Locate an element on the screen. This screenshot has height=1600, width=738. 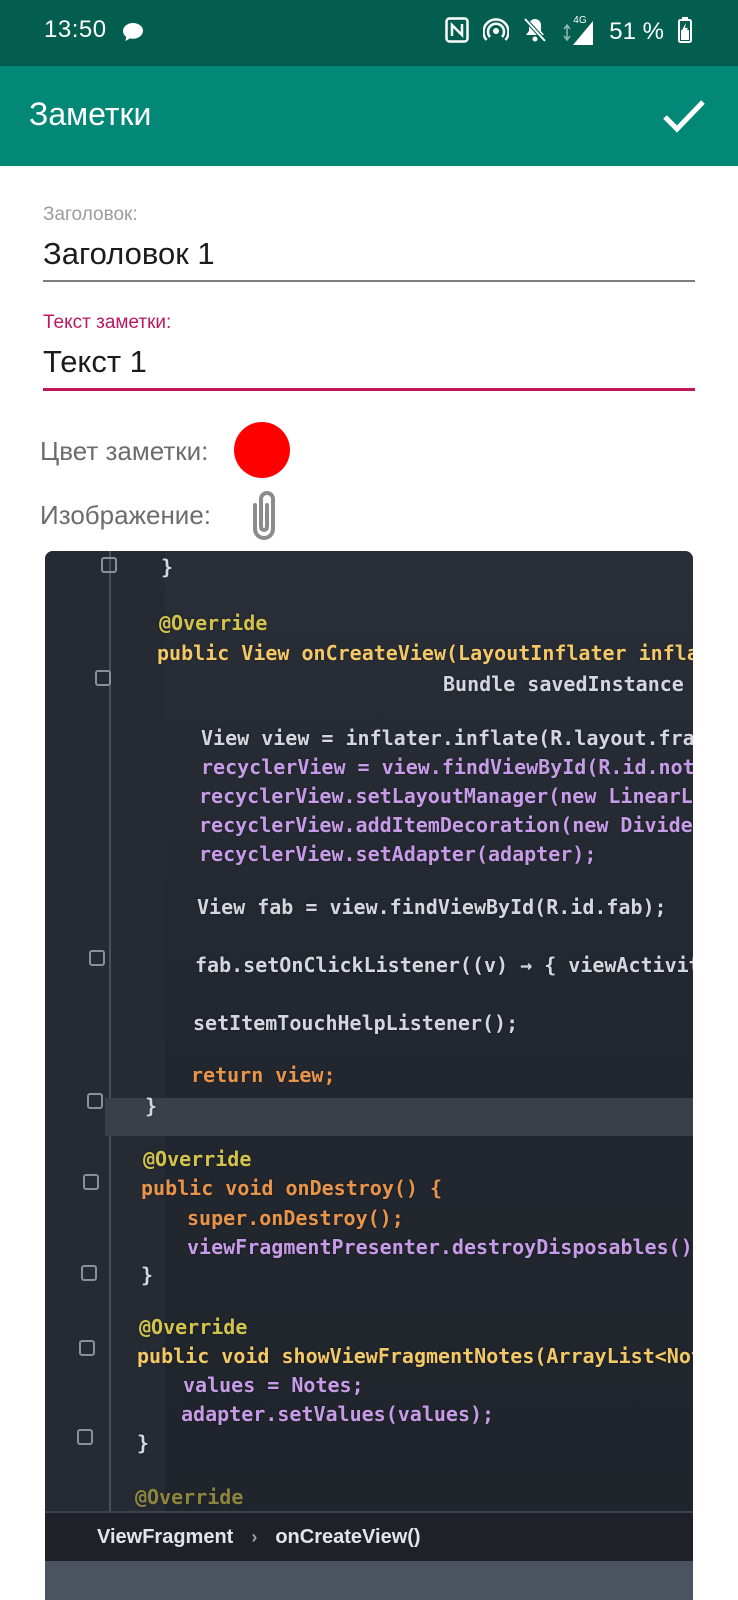
status-bar: 13:50 4G 51 % is located at coordinates (369, 33).